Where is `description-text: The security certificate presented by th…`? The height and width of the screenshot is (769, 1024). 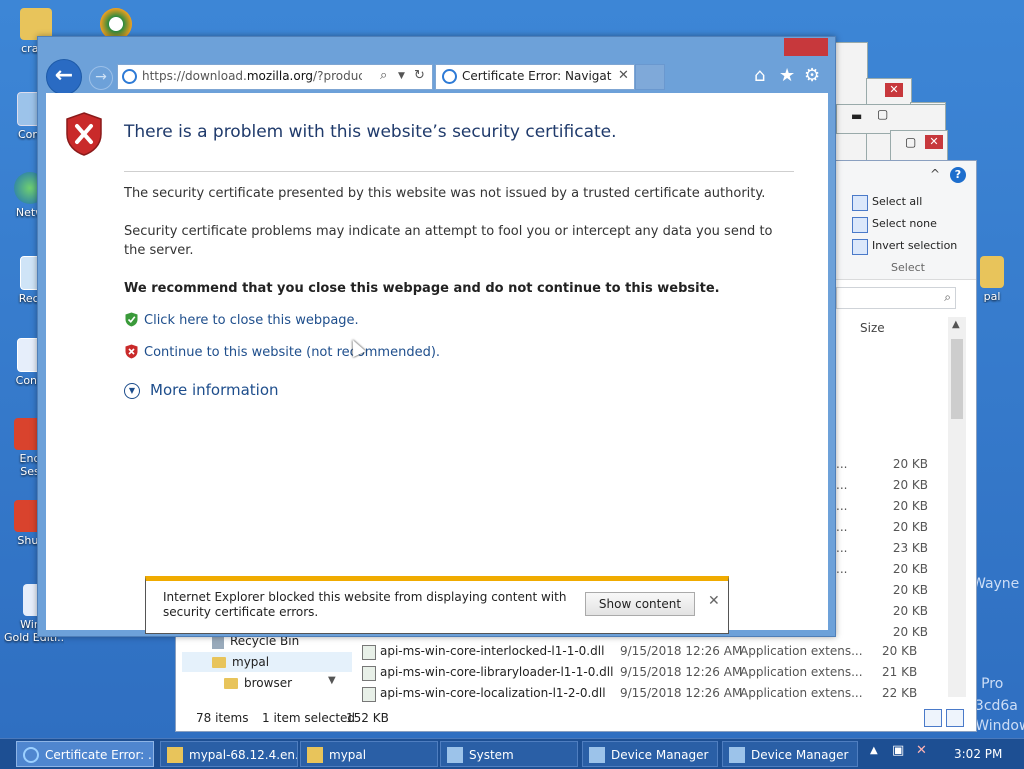 description-text: The security certificate presented by th… is located at coordinates (445, 193).